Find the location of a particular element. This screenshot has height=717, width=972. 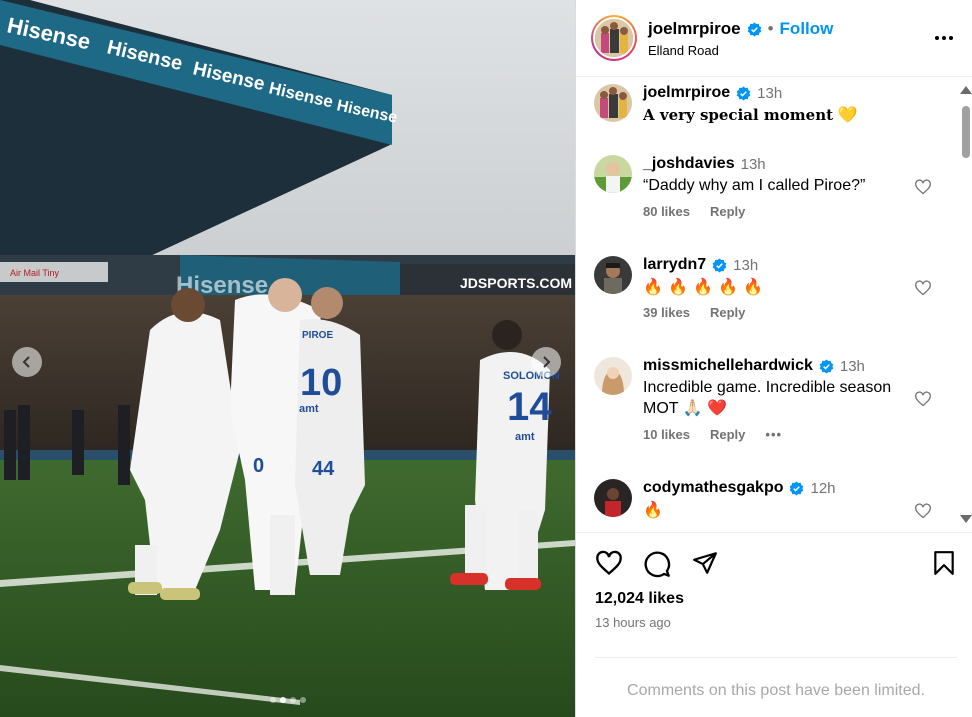

chevron-left-icon is located at coordinates (26, 362).